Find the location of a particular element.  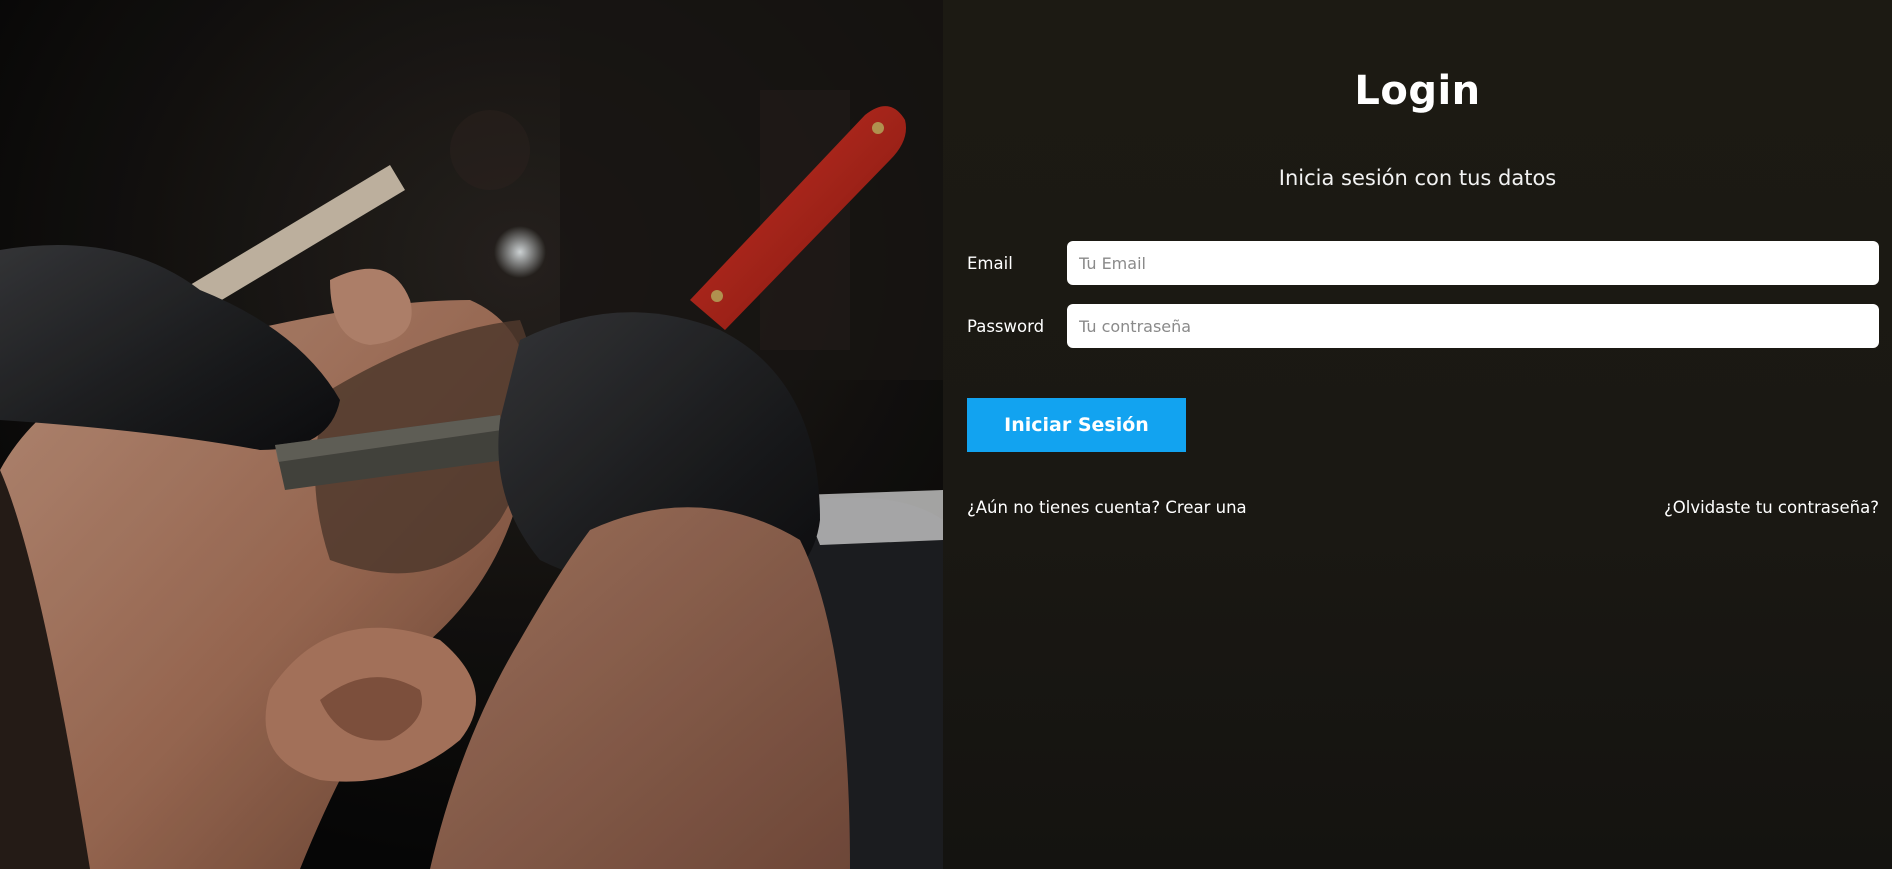

email-label: Email is located at coordinates (990, 263).